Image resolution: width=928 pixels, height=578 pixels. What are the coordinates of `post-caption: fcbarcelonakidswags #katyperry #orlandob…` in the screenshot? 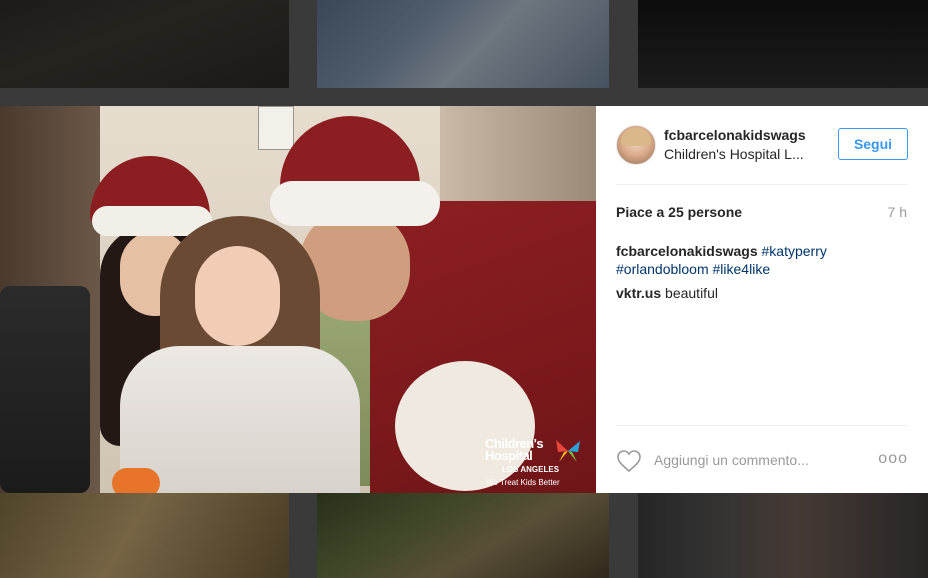 It's located at (731, 260).